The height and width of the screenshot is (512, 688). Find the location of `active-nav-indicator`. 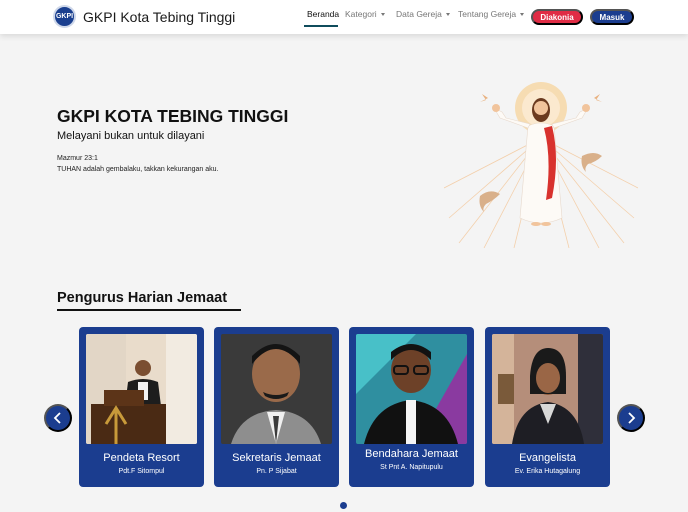

active-nav-indicator is located at coordinates (321, 26).